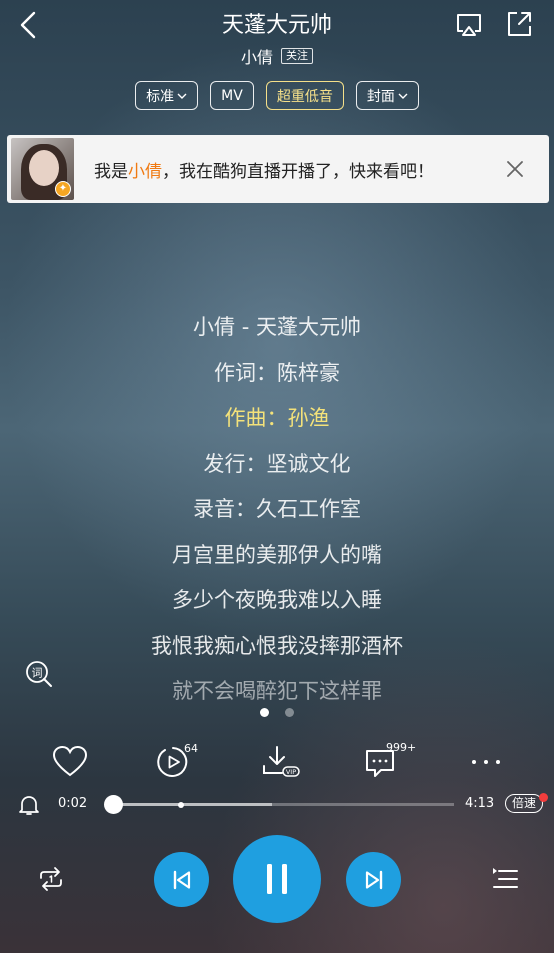 The image size is (554, 953). Describe the element at coordinates (191, 748) in the screenshot. I see `listen-count: 64` at that location.